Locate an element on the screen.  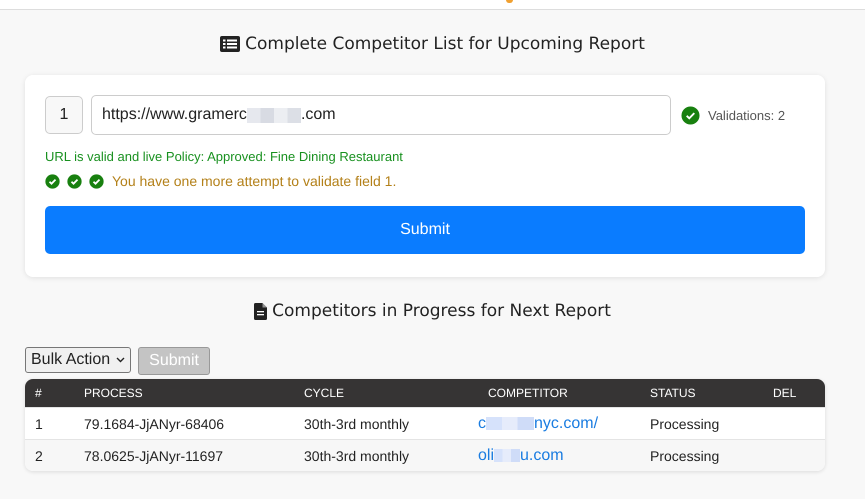
caret-icon is located at coordinates (121, 360).